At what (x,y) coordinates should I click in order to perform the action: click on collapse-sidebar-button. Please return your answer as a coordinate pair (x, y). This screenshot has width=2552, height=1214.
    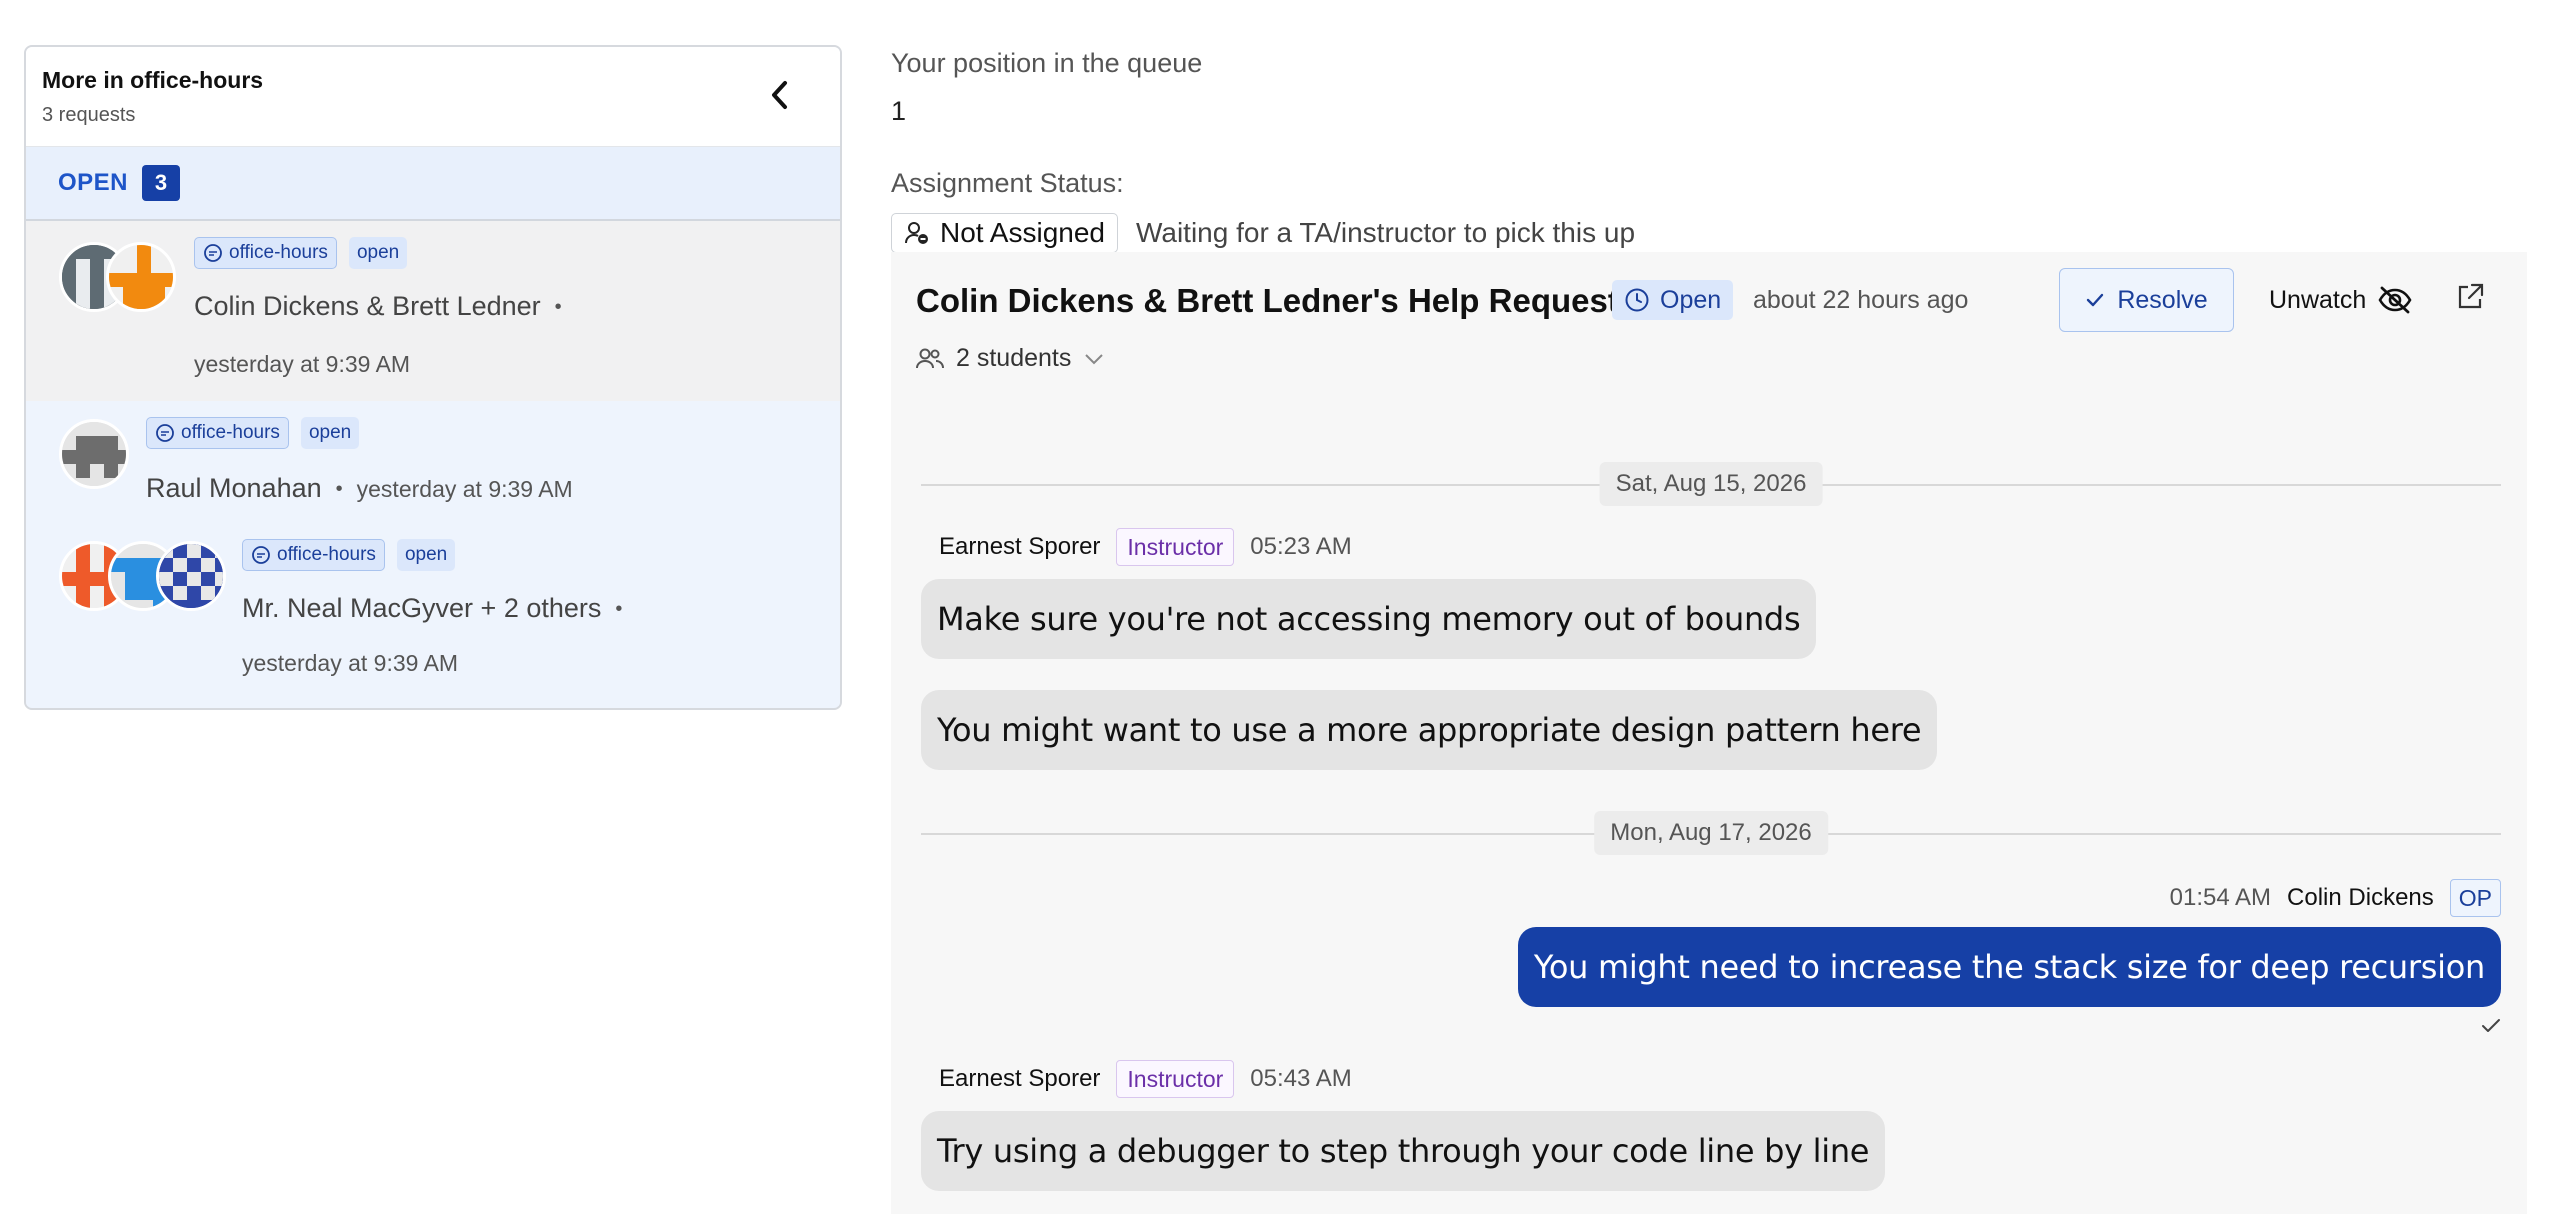
    Looking at the image, I should click on (780, 95).